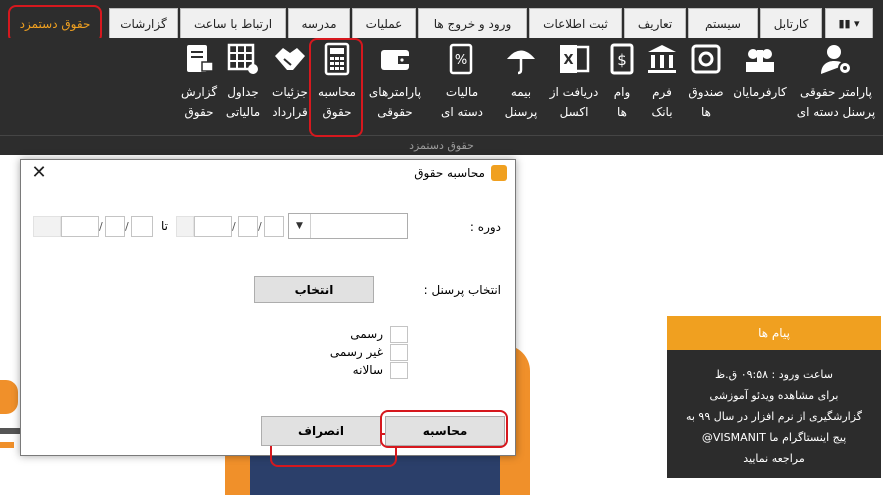 This screenshot has width=883, height=495. What do you see at coordinates (142, 226) in the screenshot?
I see `to-date-day` at bounding box center [142, 226].